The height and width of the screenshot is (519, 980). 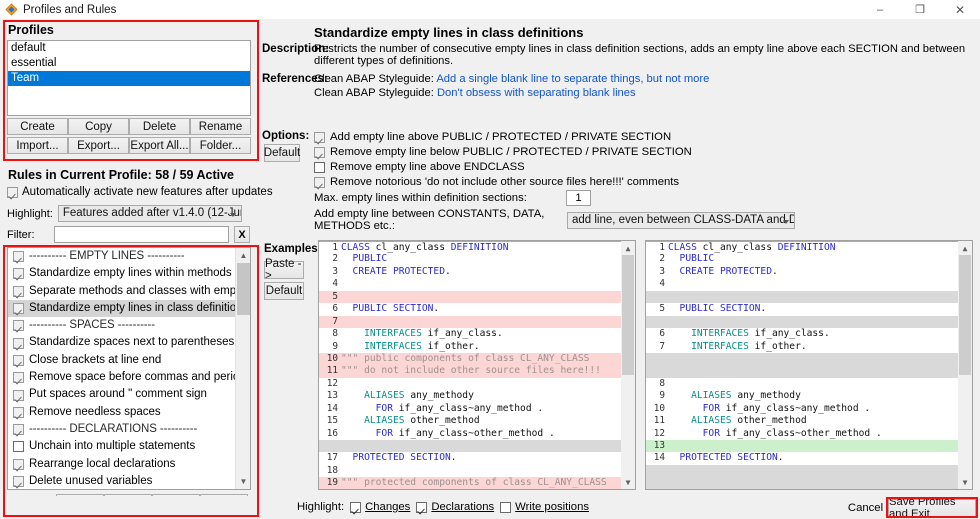 What do you see at coordinates (282, 153) in the screenshot?
I see `options-default-button: Default` at bounding box center [282, 153].